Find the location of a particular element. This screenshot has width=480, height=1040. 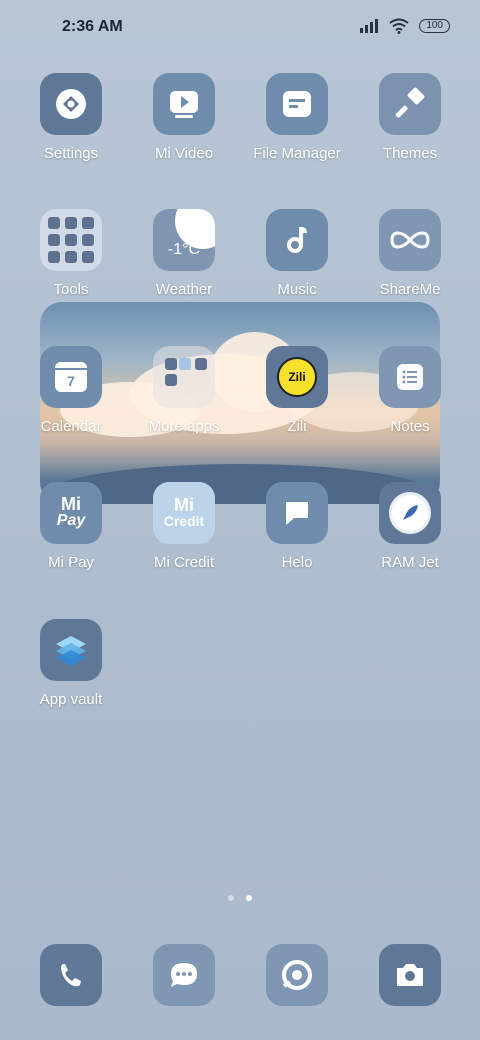

weather-icon: -1°C is located at coordinates (184, 240).